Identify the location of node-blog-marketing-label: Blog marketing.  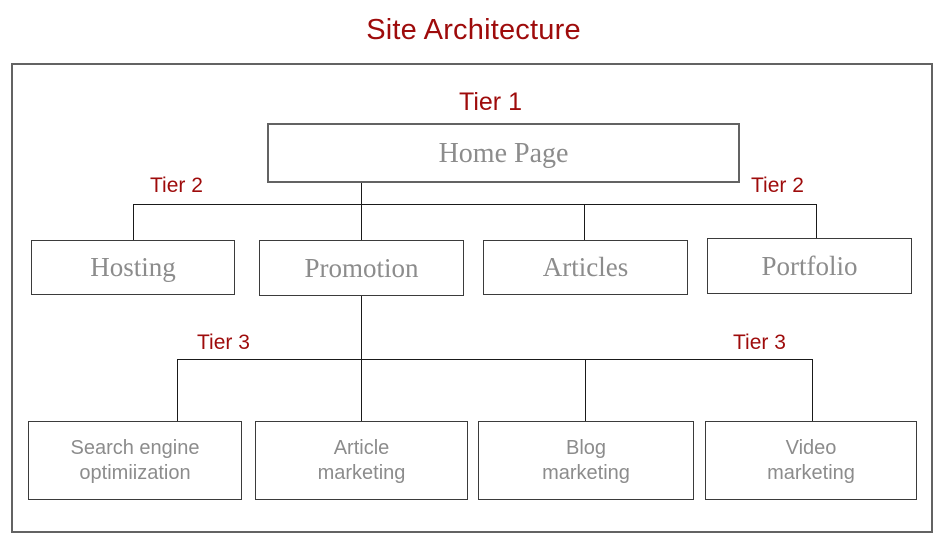
(586, 461).